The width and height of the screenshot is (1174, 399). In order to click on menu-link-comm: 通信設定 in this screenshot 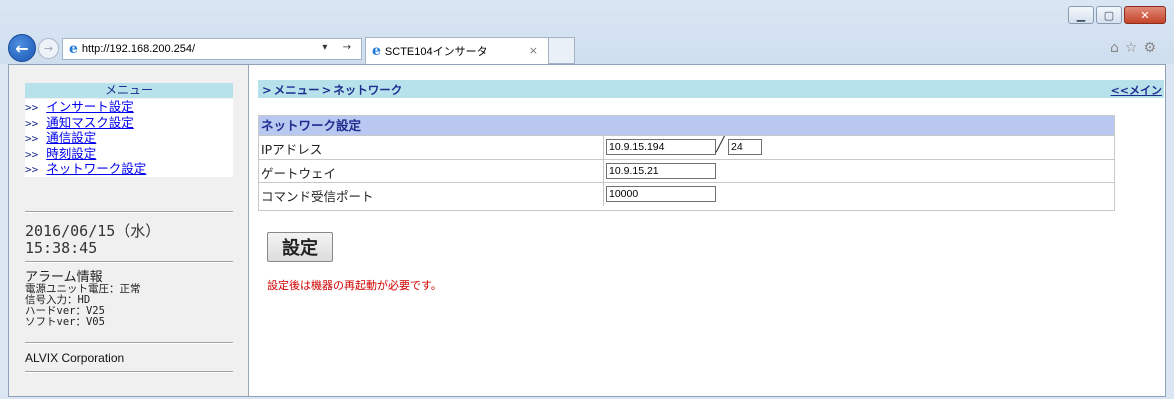, I will do `click(71, 137)`.